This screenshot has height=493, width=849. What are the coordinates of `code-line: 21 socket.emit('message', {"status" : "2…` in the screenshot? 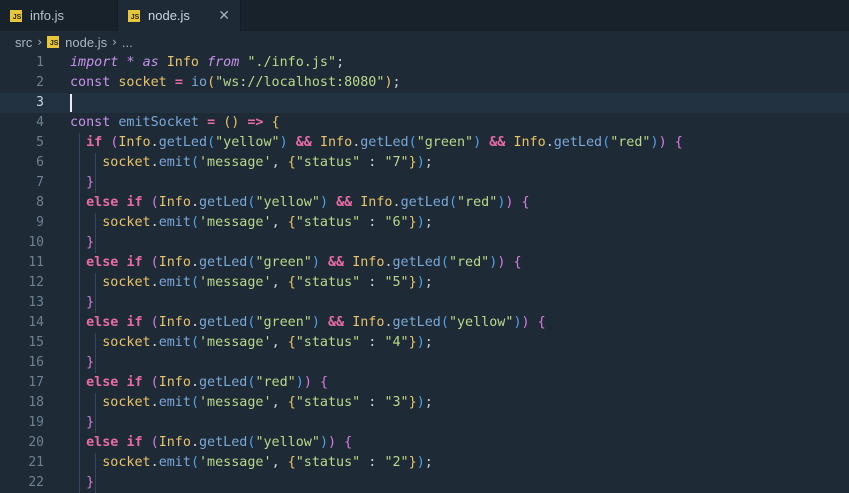 It's located at (424, 463).